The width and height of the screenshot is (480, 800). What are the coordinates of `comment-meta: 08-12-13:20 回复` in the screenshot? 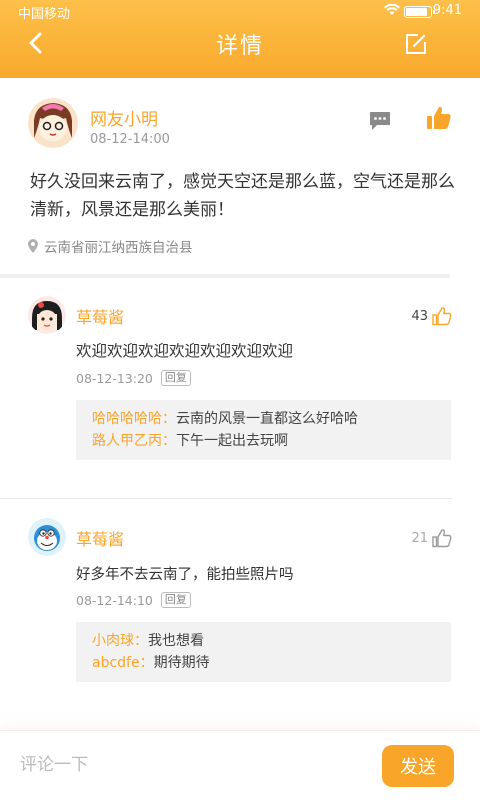 It's located at (133, 378).